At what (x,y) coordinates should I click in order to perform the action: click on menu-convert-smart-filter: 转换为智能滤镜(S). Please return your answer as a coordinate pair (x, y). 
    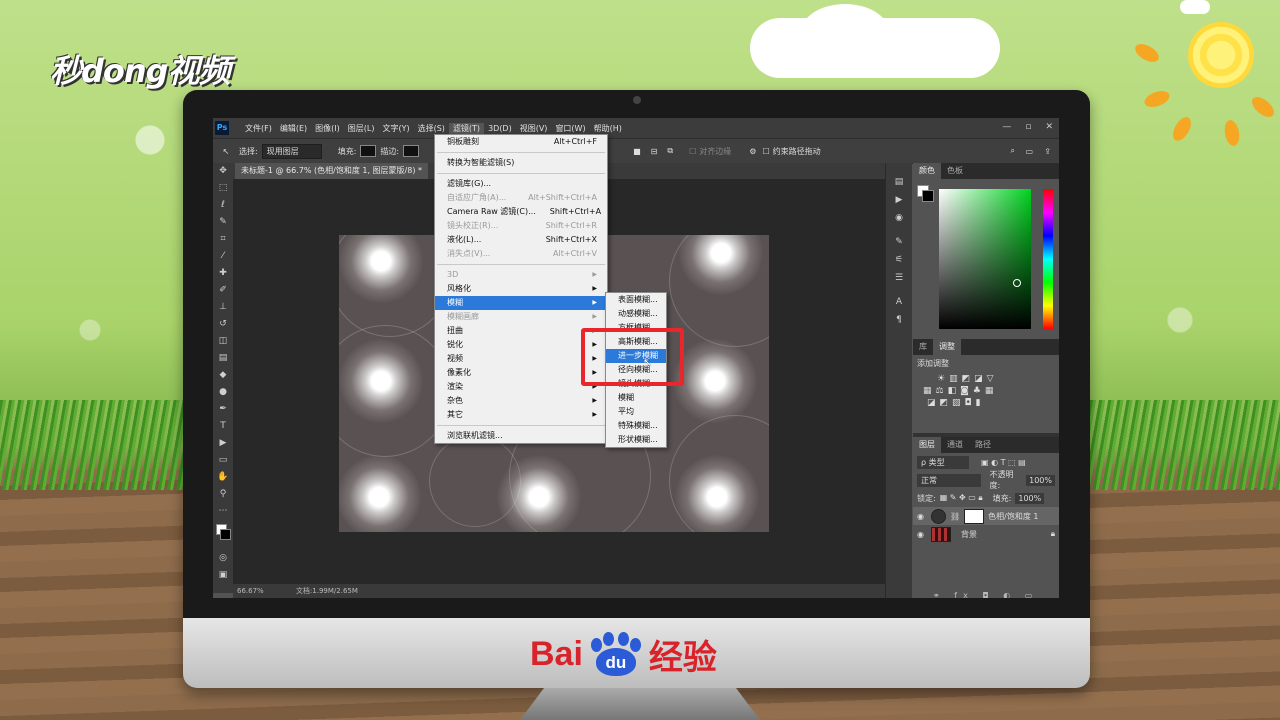
    Looking at the image, I should click on (521, 163).